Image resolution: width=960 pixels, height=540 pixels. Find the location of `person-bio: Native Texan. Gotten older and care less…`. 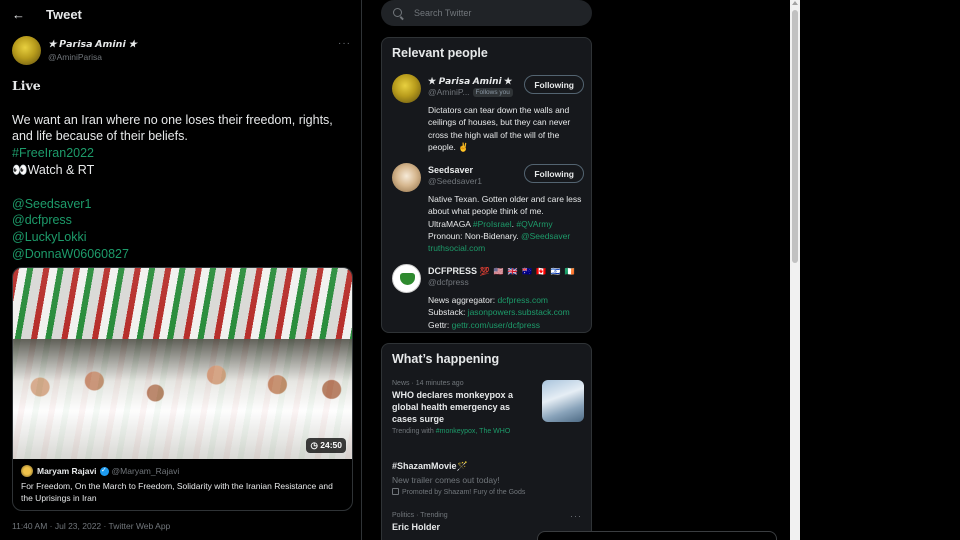

person-bio: Native Texan. Gotten older and care less… is located at coordinates (505, 224).